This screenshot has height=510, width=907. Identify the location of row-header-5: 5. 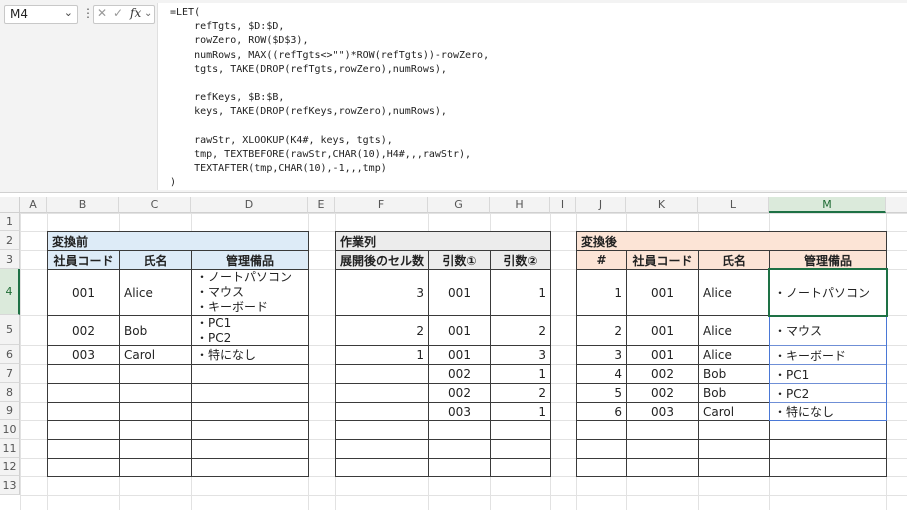
(10, 330).